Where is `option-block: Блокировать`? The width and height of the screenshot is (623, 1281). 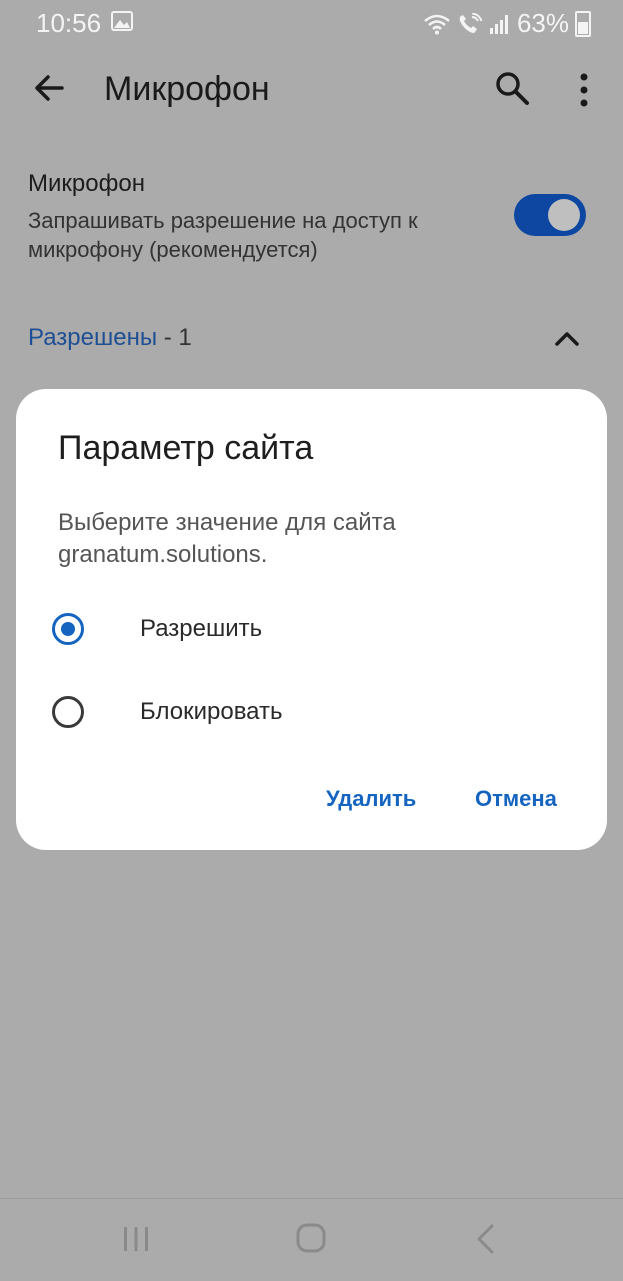 option-block: Блокировать is located at coordinates (312, 712).